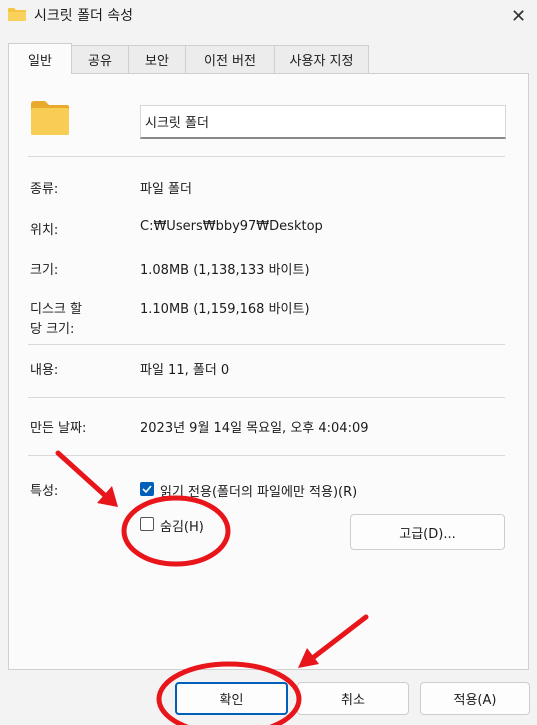 Image resolution: width=537 pixels, height=725 pixels. Describe the element at coordinates (100, 61) in the screenshot. I see `tab-label: 공유` at that location.